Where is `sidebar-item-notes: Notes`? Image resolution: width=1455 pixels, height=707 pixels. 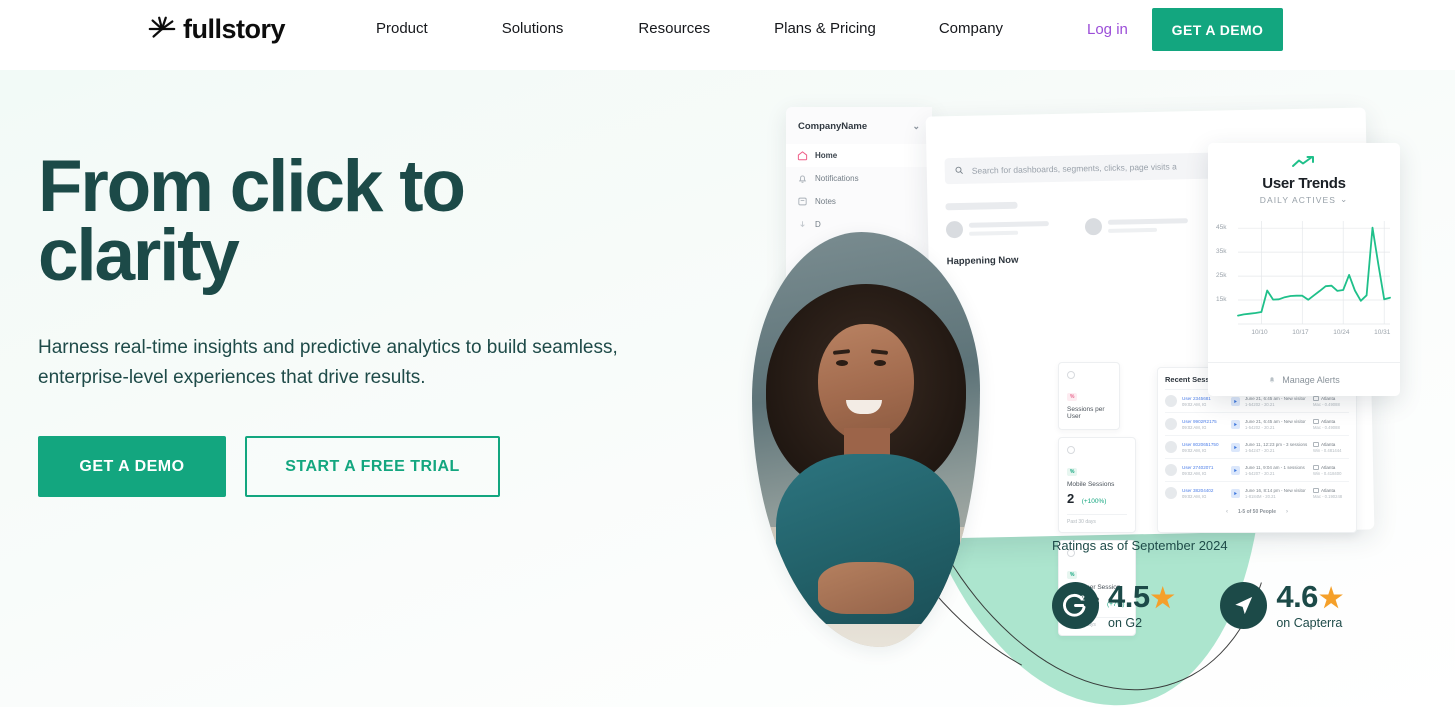
sidebar-item-notes: Notes is located at coordinates (859, 201).